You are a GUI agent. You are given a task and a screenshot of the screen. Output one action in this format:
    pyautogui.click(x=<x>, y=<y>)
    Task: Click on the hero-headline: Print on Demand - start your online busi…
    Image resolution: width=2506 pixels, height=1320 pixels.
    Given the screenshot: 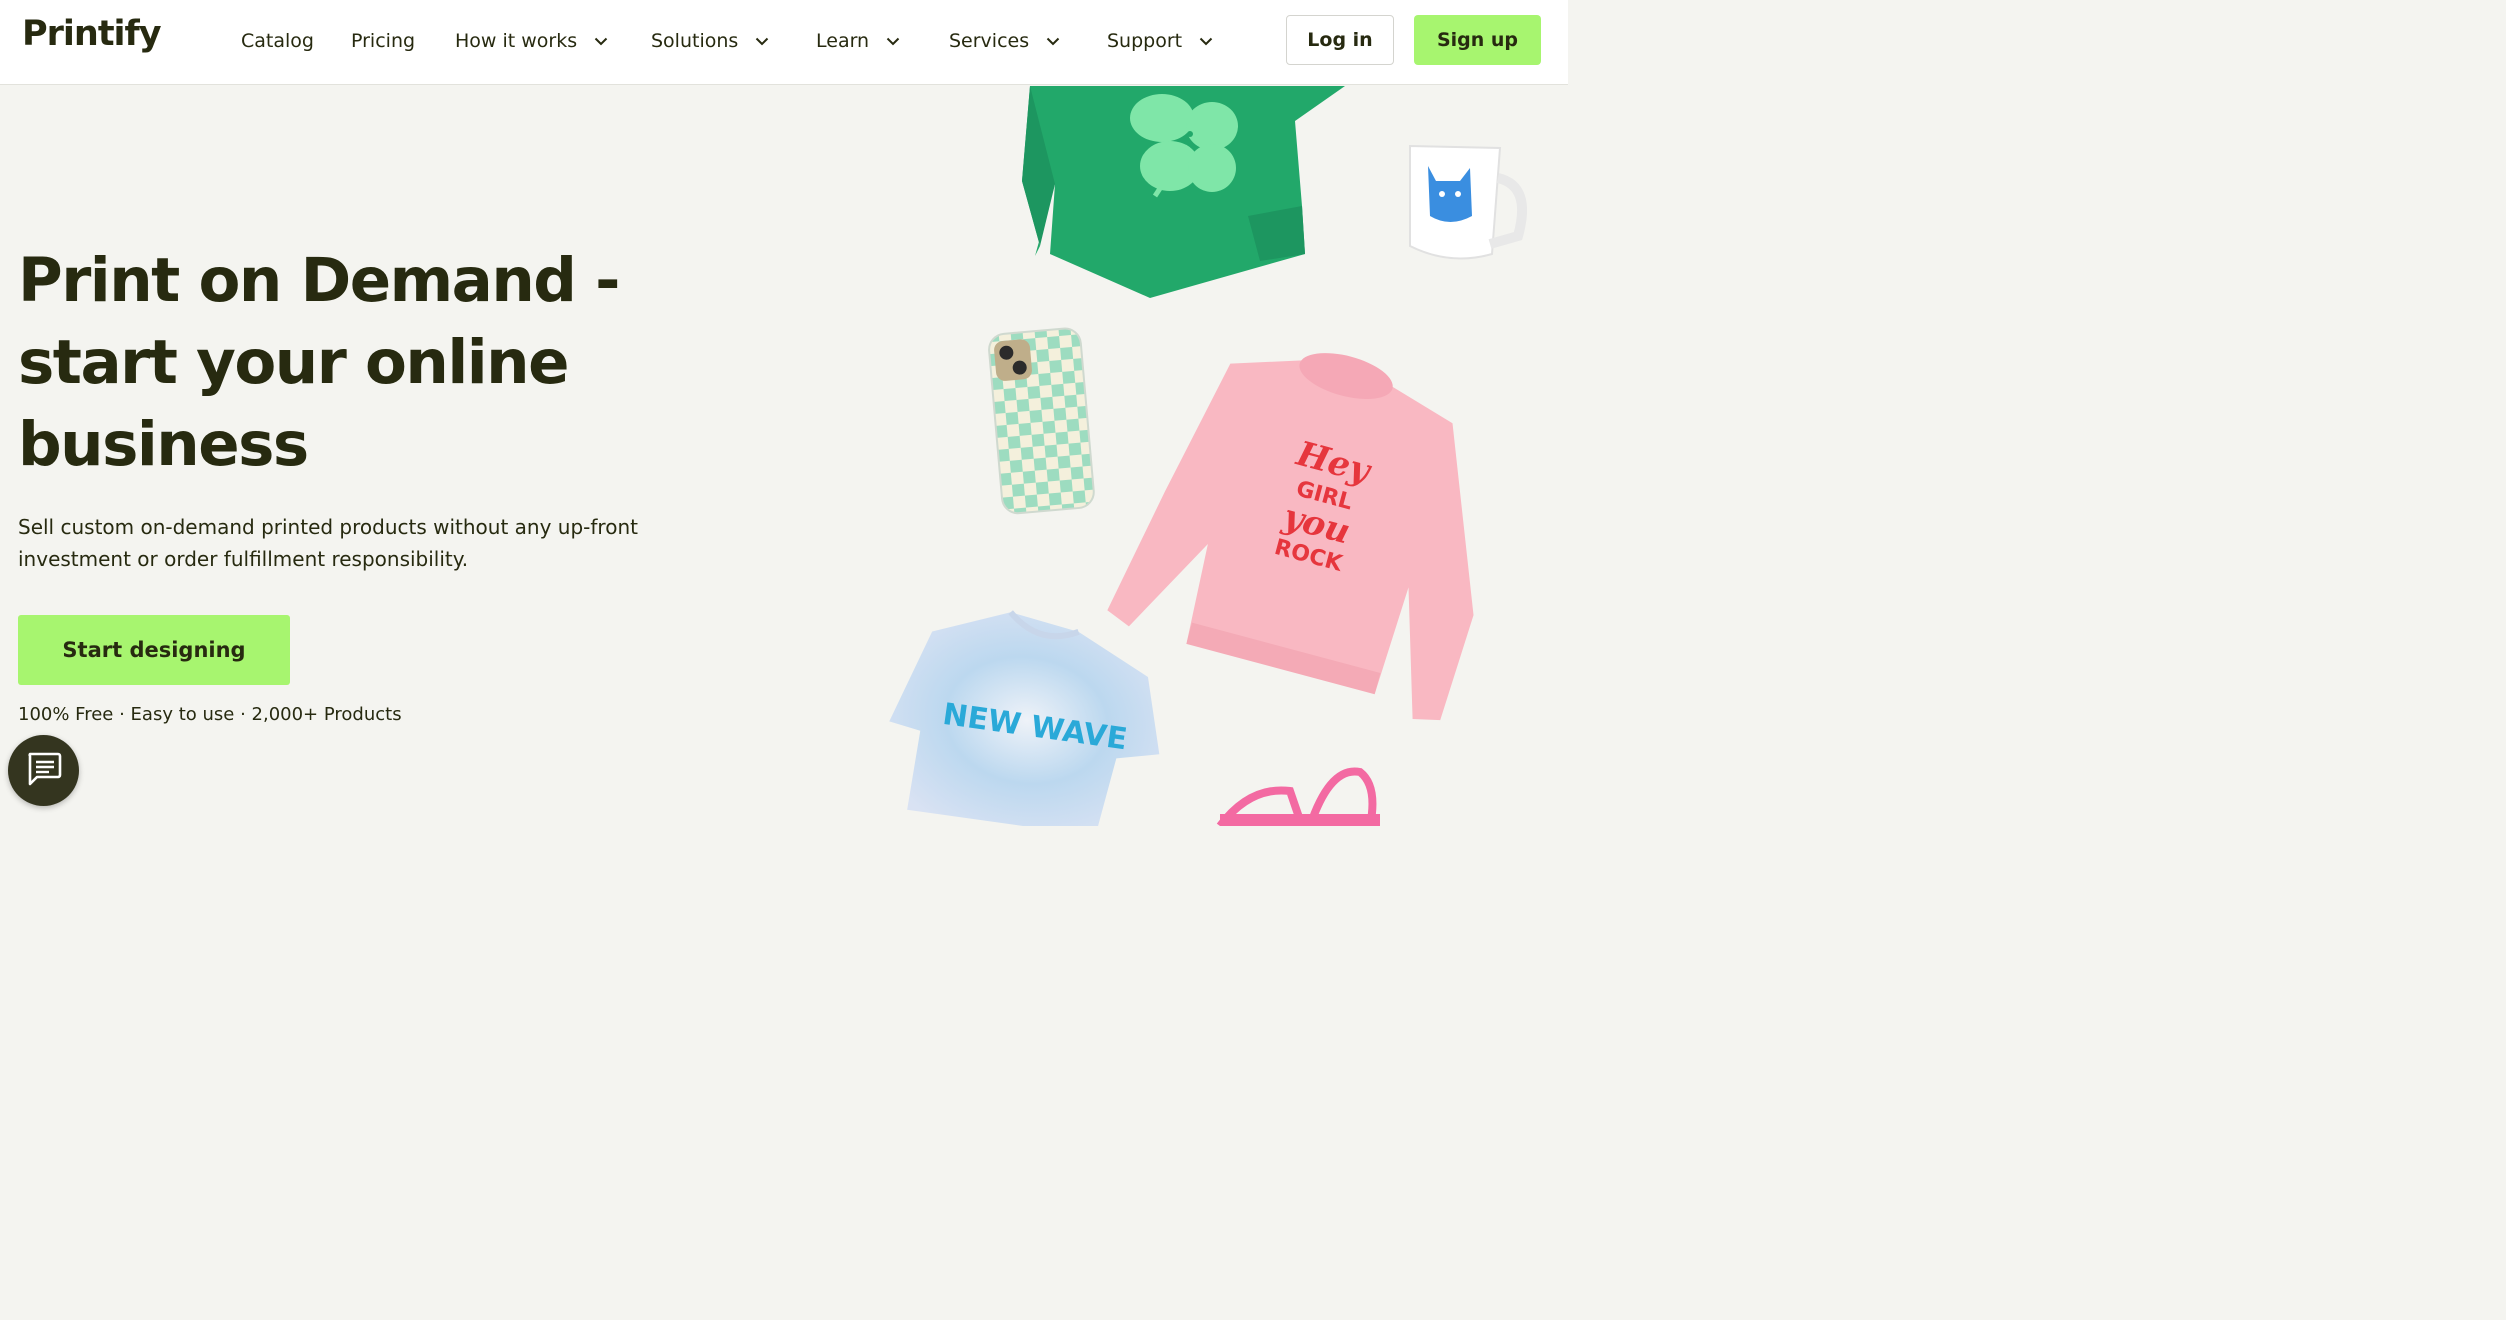 What is the action you would take?
    pyautogui.click(x=319, y=362)
    